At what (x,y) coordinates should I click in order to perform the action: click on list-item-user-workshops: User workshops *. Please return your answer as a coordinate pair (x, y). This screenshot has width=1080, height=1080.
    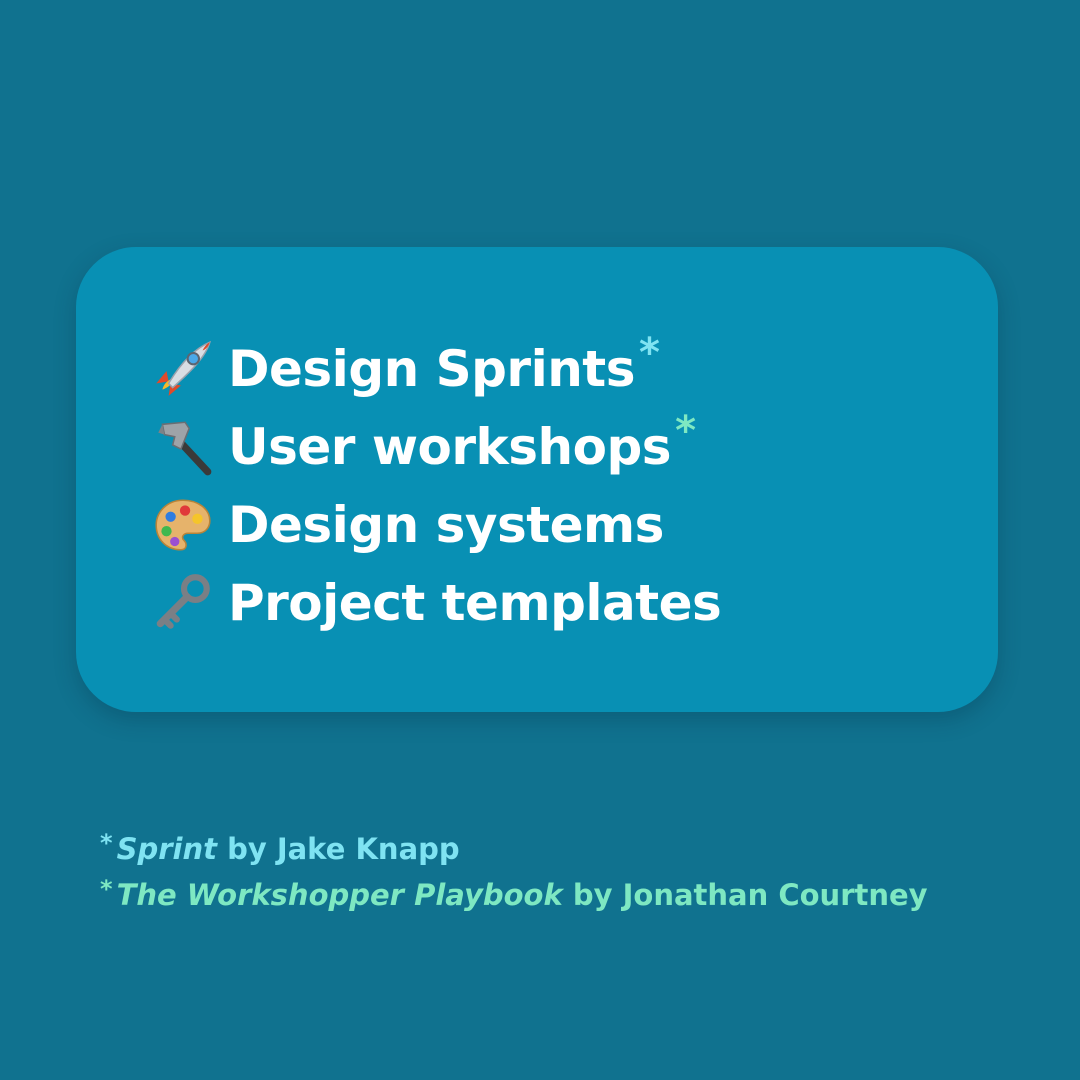
    Looking at the image, I should click on (437, 447).